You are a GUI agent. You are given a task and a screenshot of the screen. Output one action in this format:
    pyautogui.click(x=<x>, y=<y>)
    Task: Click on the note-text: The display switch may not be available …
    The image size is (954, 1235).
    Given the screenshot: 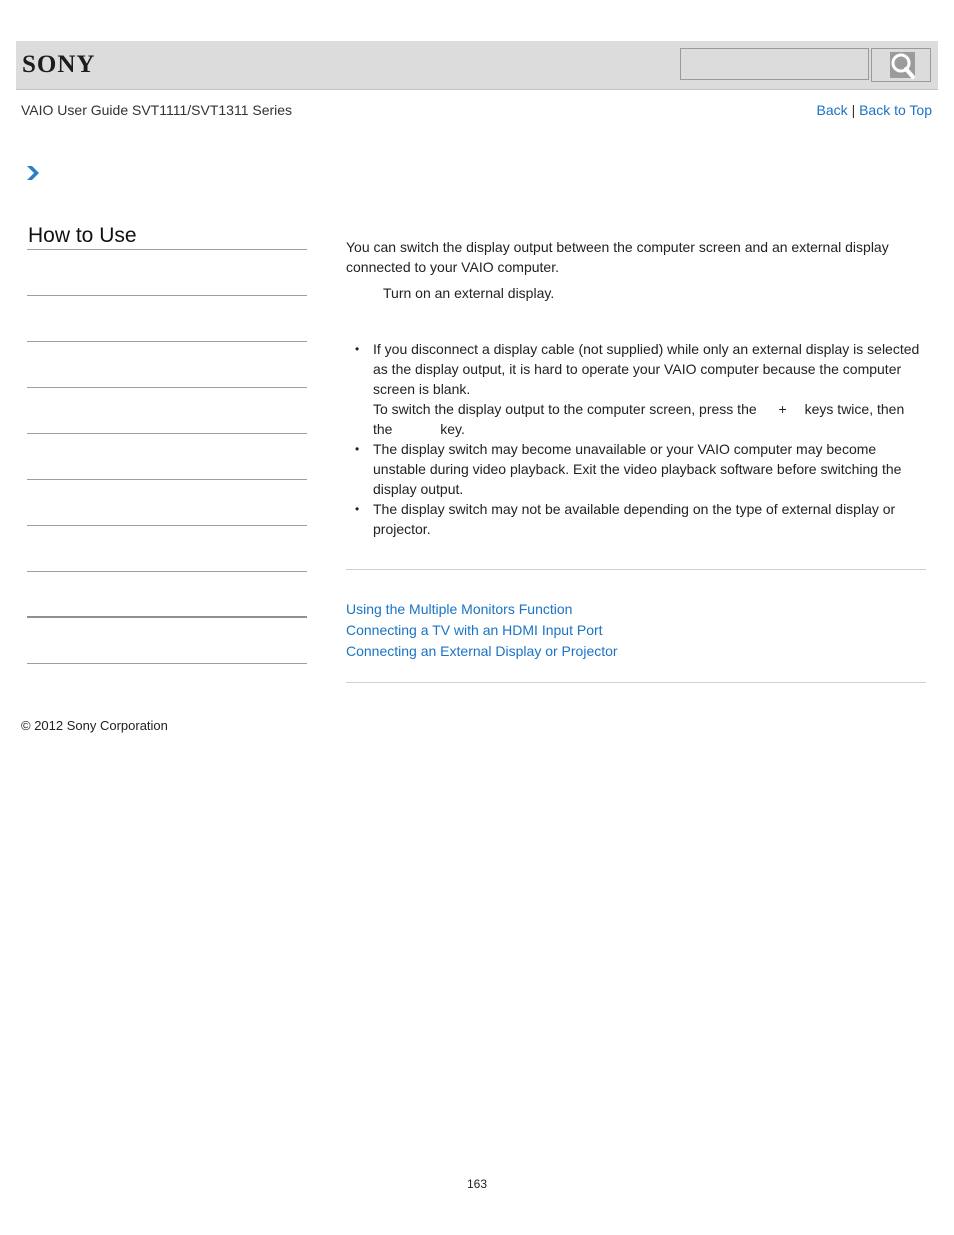 What is the action you would take?
    pyautogui.click(x=634, y=519)
    